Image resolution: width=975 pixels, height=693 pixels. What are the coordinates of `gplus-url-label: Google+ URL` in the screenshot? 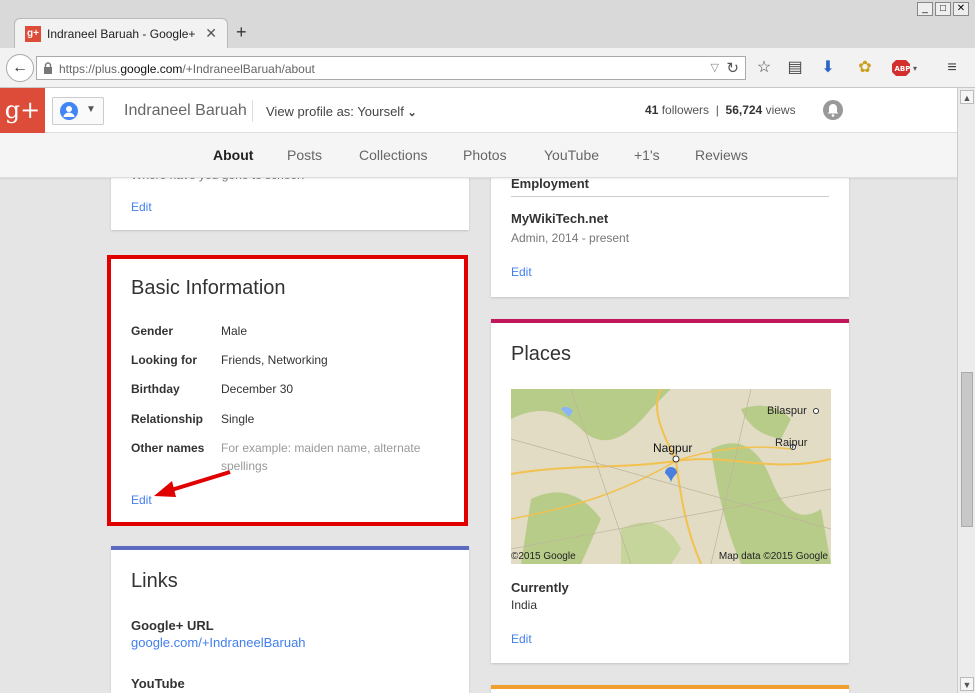 It's located at (172, 625).